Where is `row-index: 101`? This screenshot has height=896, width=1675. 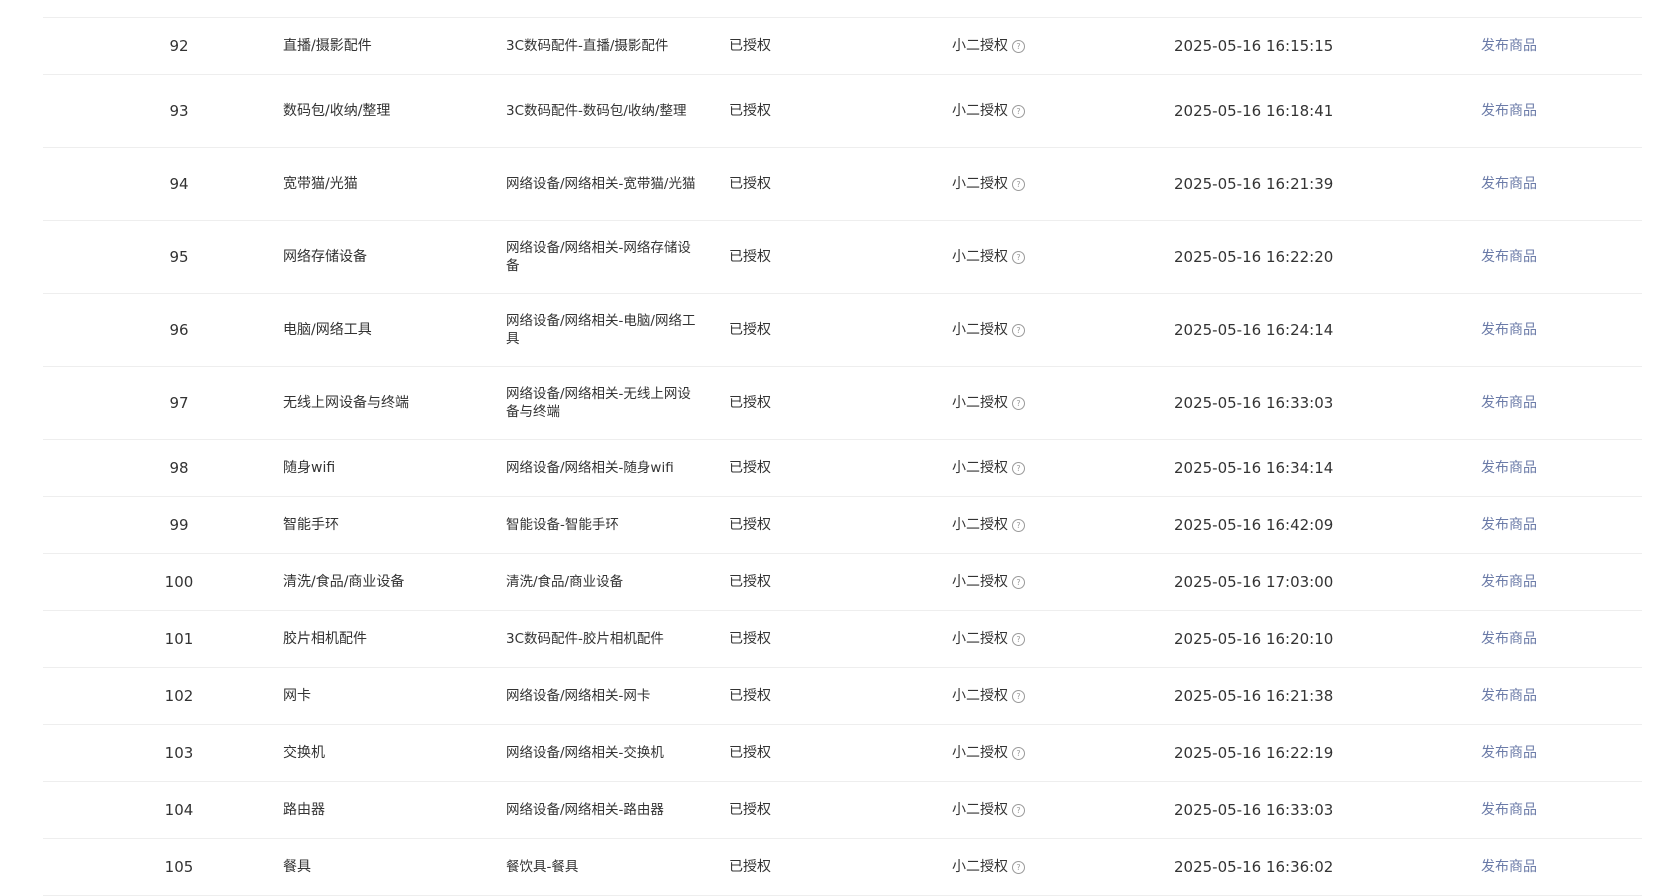 row-index: 101 is located at coordinates (179, 639).